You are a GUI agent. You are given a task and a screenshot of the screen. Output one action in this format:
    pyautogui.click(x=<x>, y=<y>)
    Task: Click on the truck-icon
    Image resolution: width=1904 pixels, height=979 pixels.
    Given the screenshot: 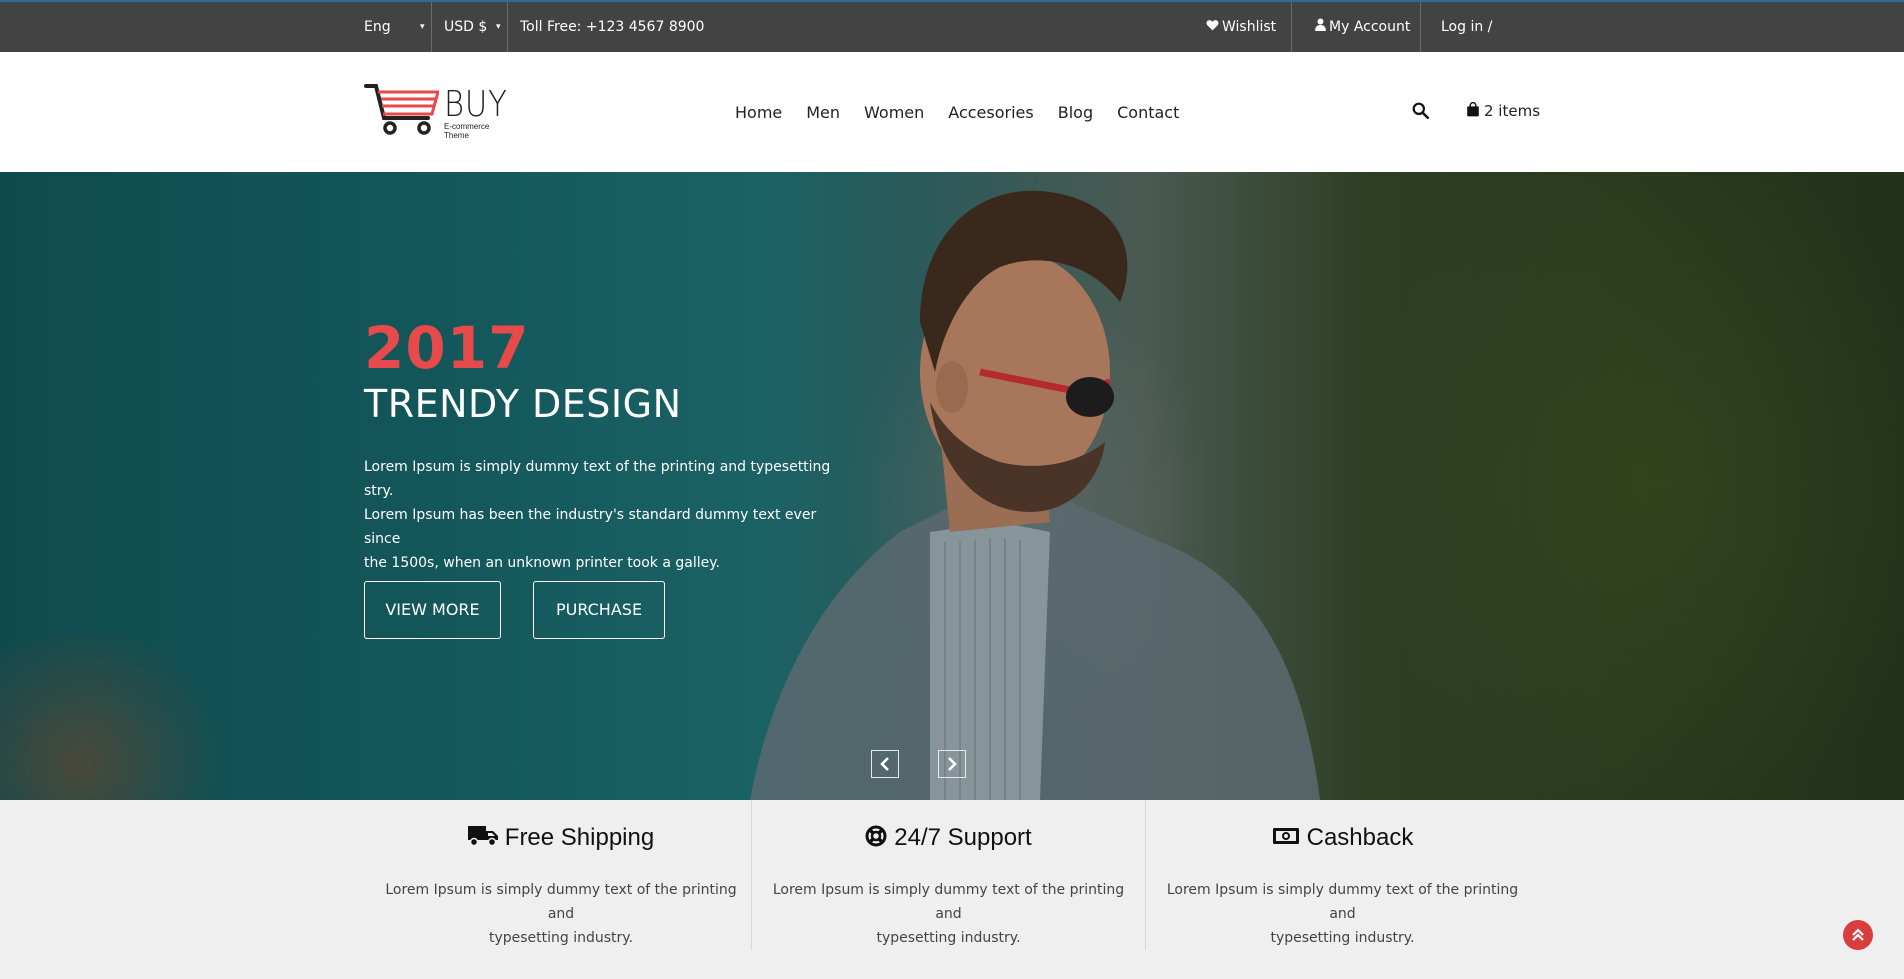 What is the action you would take?
    pyautogui.click(x=482, y=838)
    